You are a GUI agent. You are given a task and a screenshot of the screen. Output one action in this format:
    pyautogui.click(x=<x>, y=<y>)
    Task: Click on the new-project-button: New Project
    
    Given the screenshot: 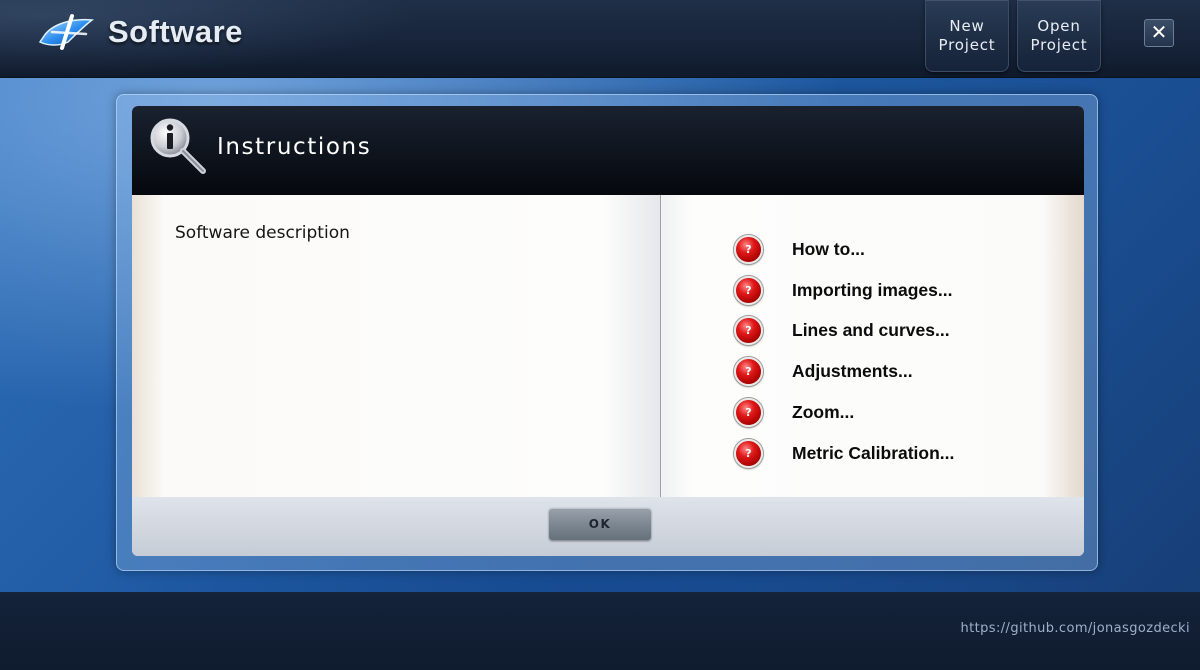 What is the action you would take?
    pyautogui.click(x=967, y=36)
    